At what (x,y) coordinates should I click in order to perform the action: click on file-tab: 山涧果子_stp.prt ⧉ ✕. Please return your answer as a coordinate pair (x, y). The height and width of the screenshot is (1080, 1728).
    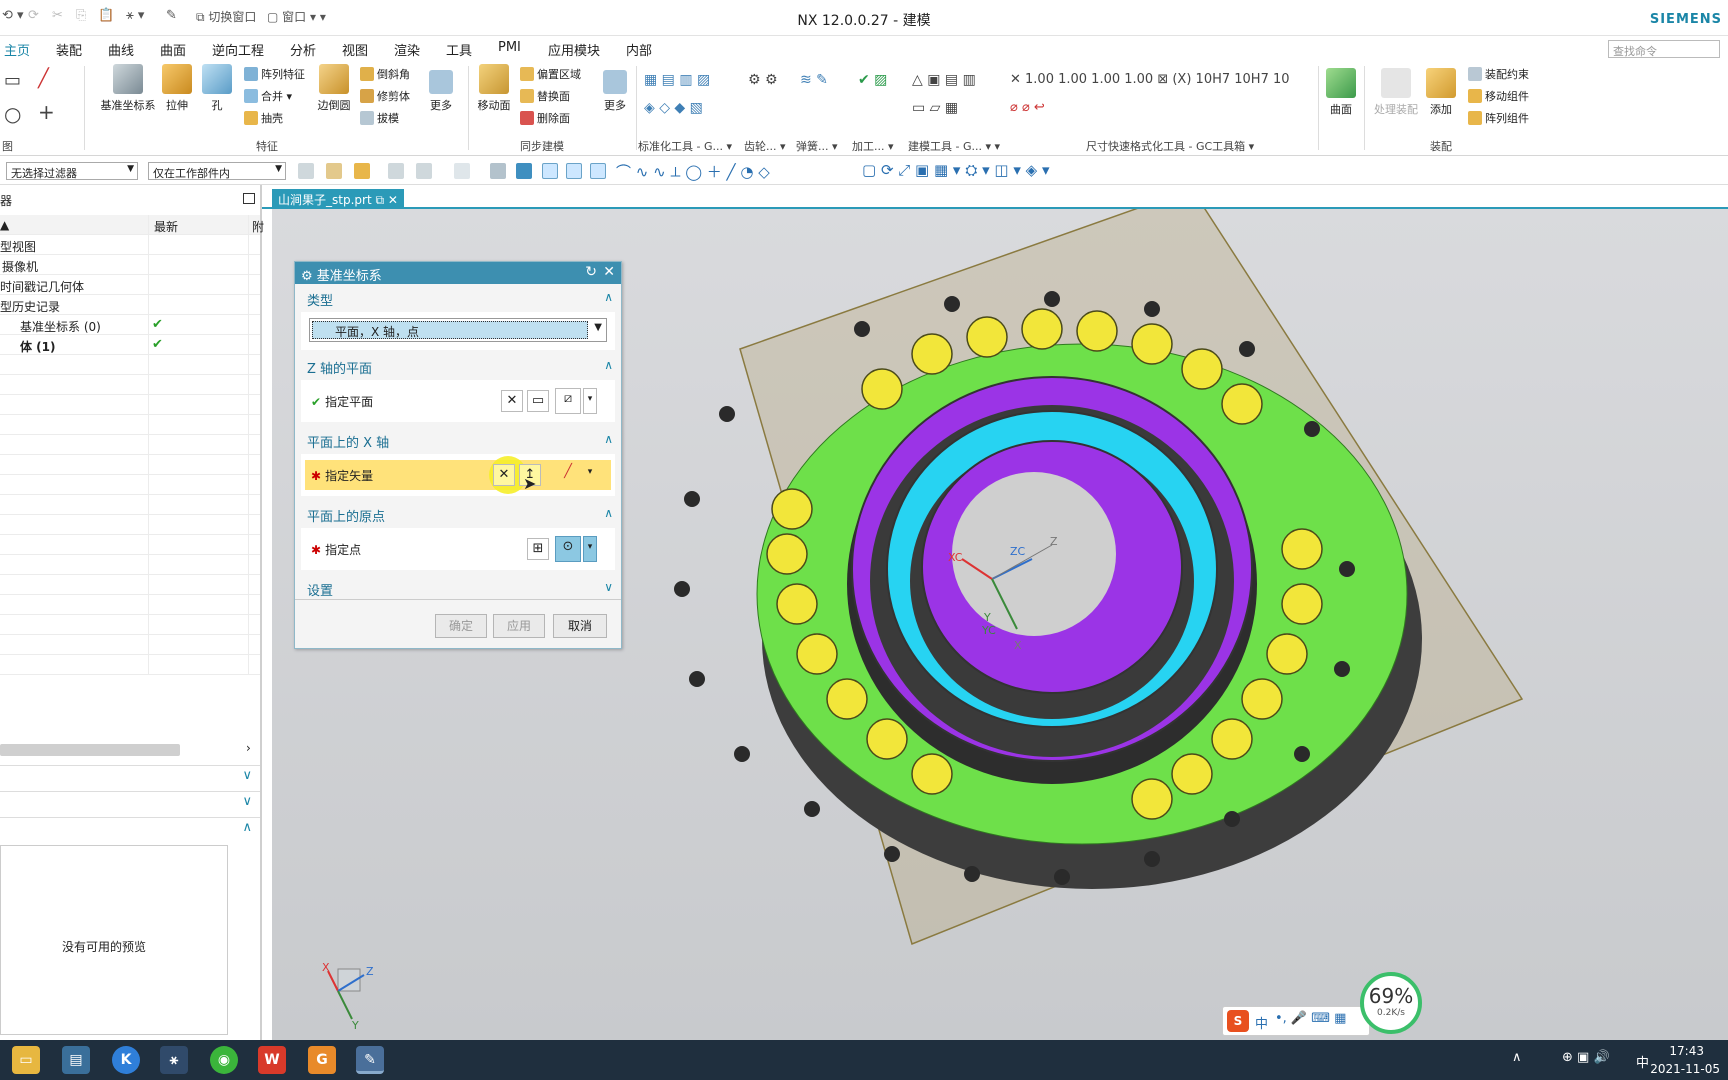
    Looking at the image, I should click on (338, 199).